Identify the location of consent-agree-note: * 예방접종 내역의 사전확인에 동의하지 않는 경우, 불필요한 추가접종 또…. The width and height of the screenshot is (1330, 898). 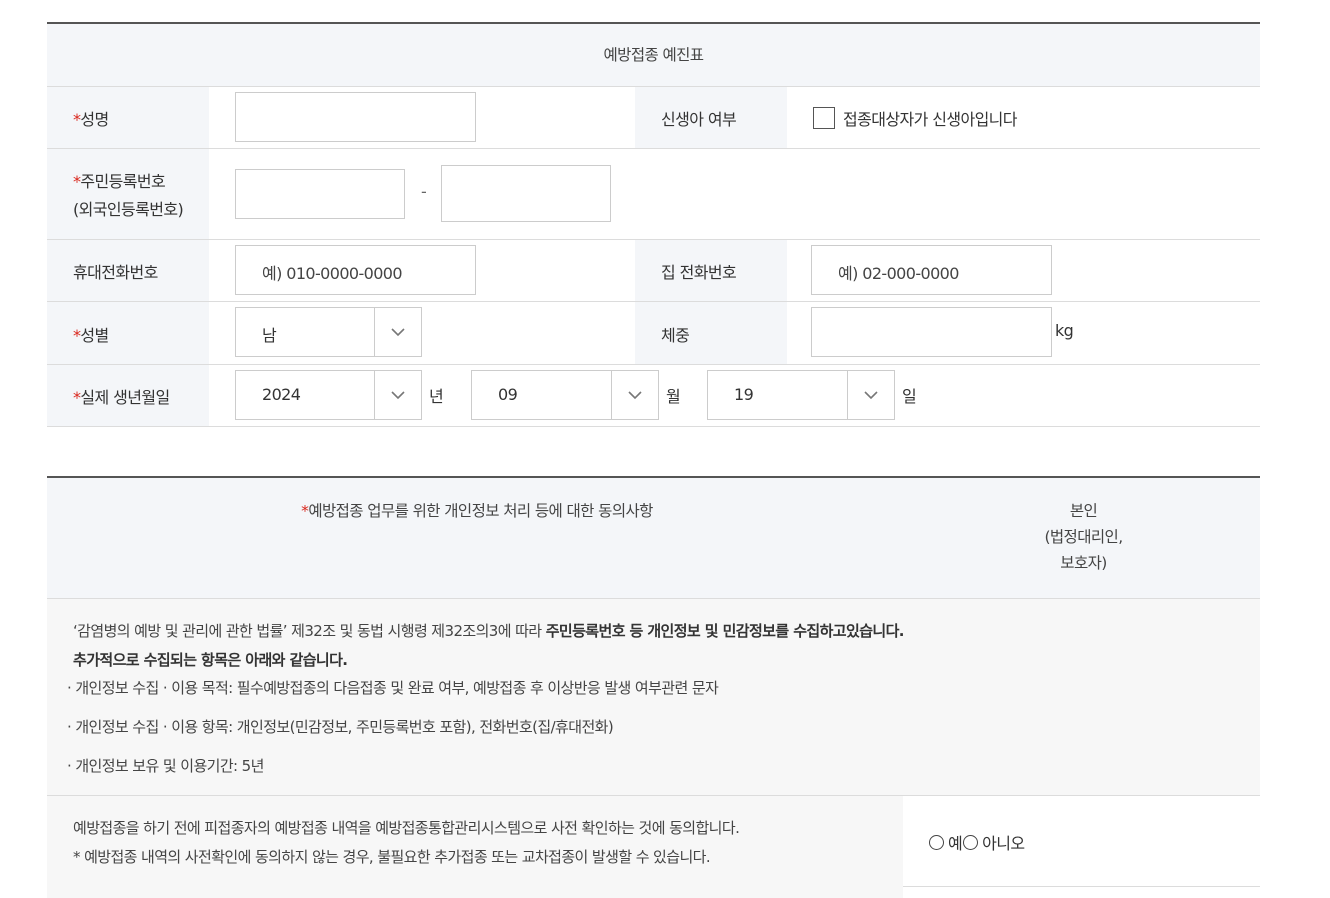
(392, 857).